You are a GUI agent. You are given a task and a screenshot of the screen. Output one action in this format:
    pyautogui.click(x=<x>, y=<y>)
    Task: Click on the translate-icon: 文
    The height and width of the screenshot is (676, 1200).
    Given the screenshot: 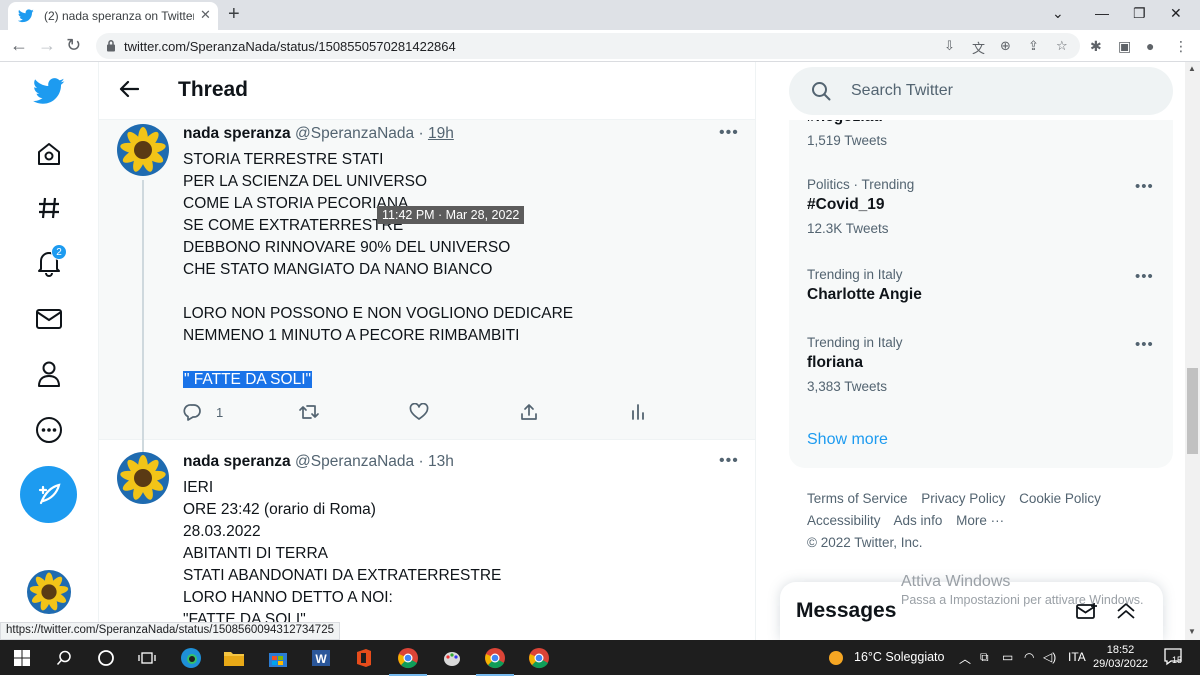 What is the action you would take?
    pyautogui.click(x=978, y=47)
    